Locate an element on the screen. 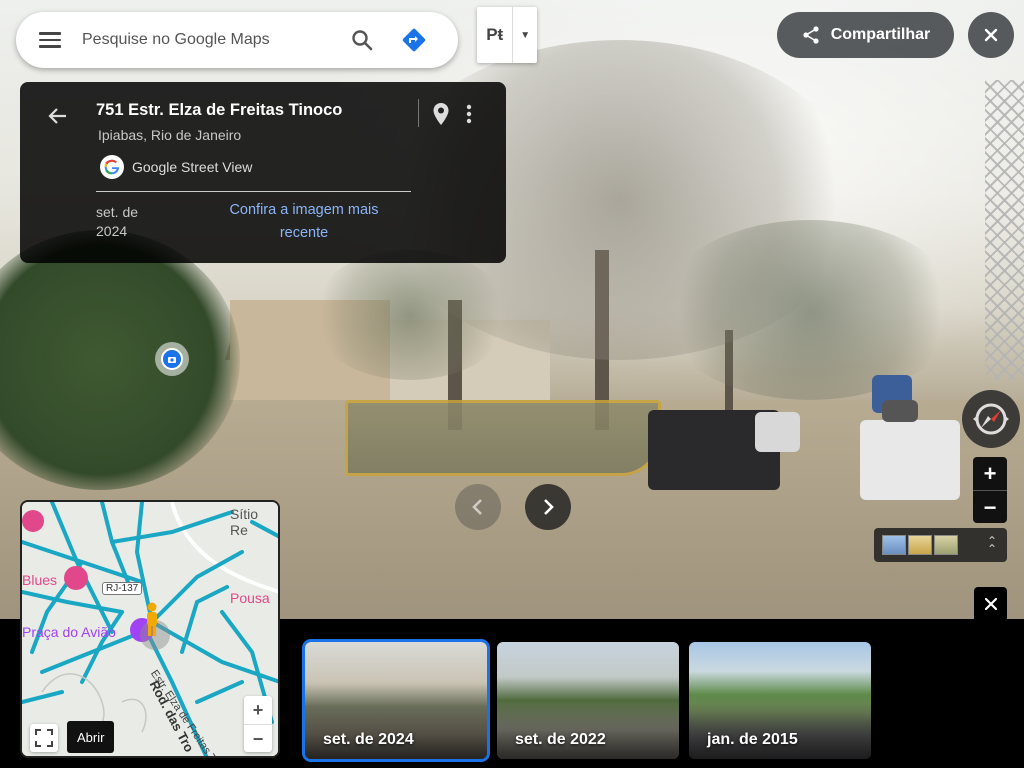 This screenshot has height=768, width=1024. search-button is located at coordinates (362, 40).